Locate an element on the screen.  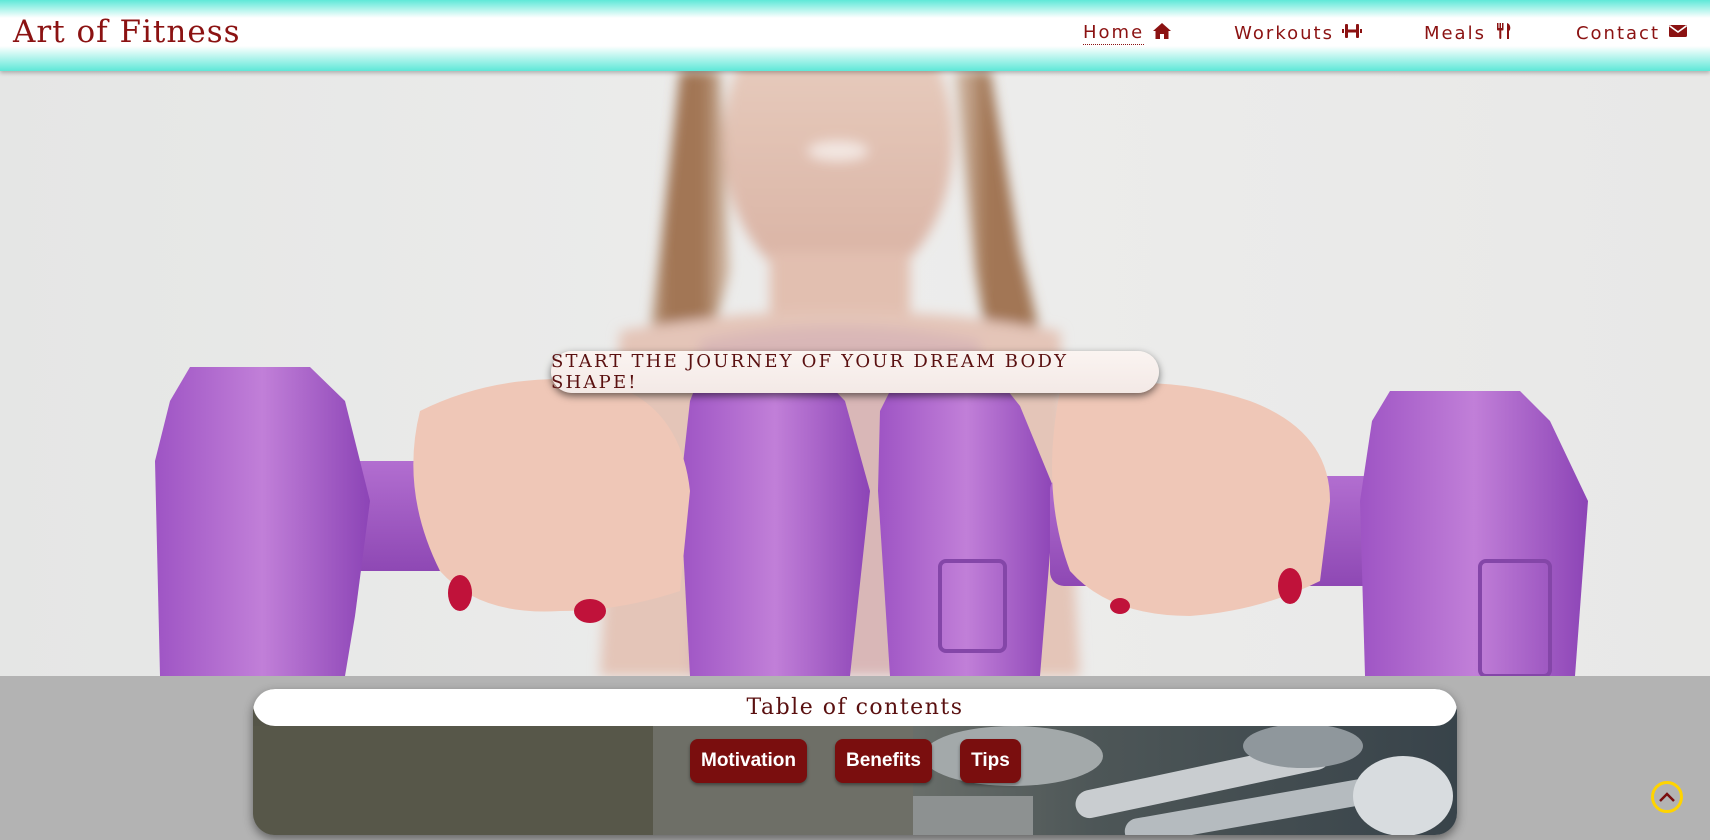
dumbbell-icon is located at coordinates (1351, 33).